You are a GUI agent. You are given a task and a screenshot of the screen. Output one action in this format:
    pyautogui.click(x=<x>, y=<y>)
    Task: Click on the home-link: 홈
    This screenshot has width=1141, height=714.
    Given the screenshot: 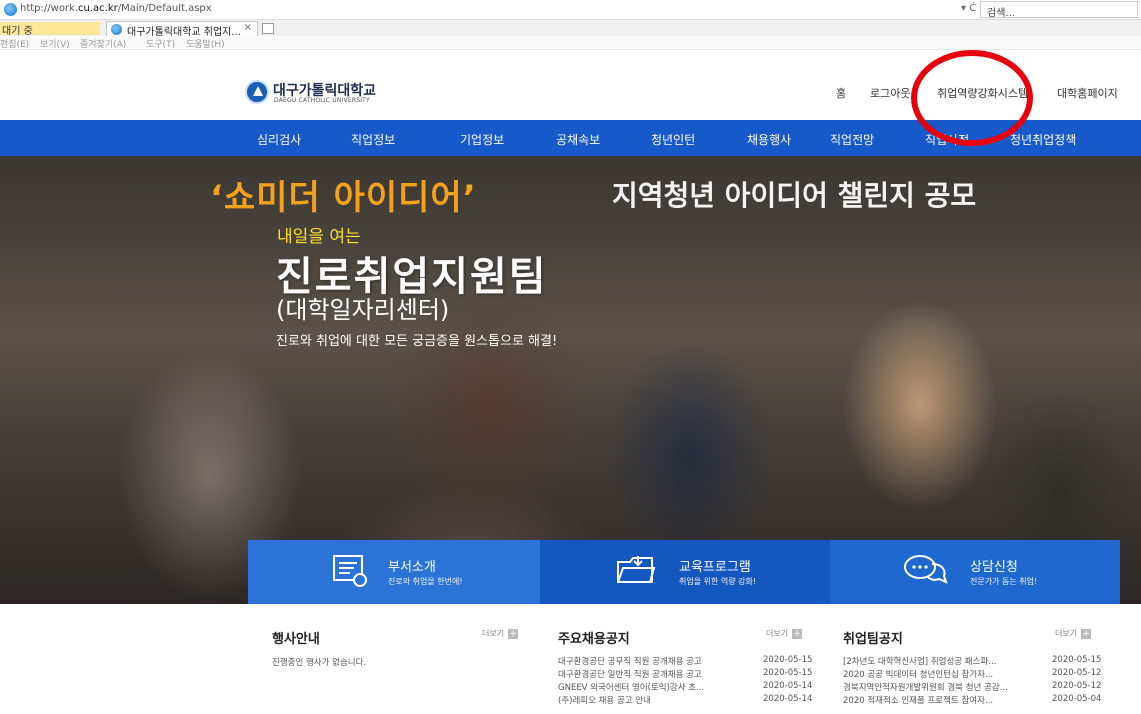 What is the action you would take?
    pyautogui.click(x=841, y=93)
    